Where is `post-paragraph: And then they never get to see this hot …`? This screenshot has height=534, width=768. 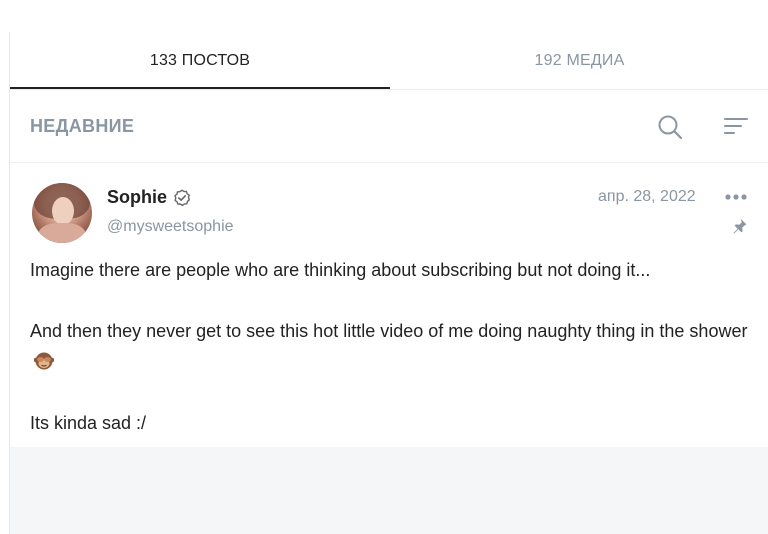
post-paragraph: And then they never get to see this hot … is located at coordinates (390, 347).